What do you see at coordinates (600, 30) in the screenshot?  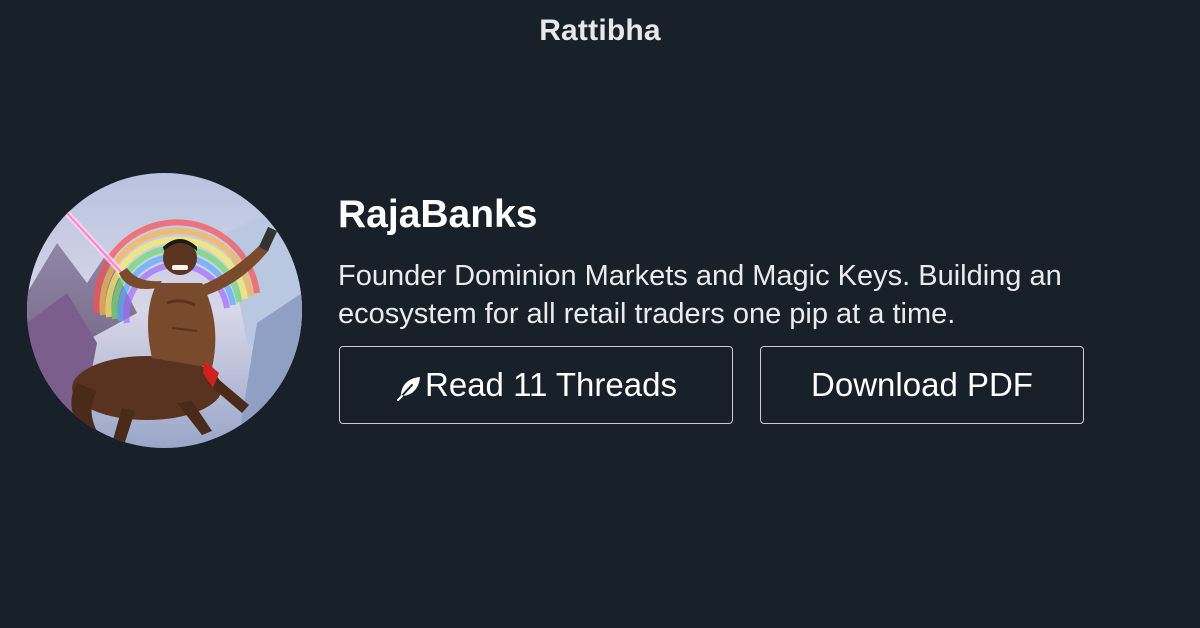 I see `brand-title: Rattibha` at bounding box center [600, 30].